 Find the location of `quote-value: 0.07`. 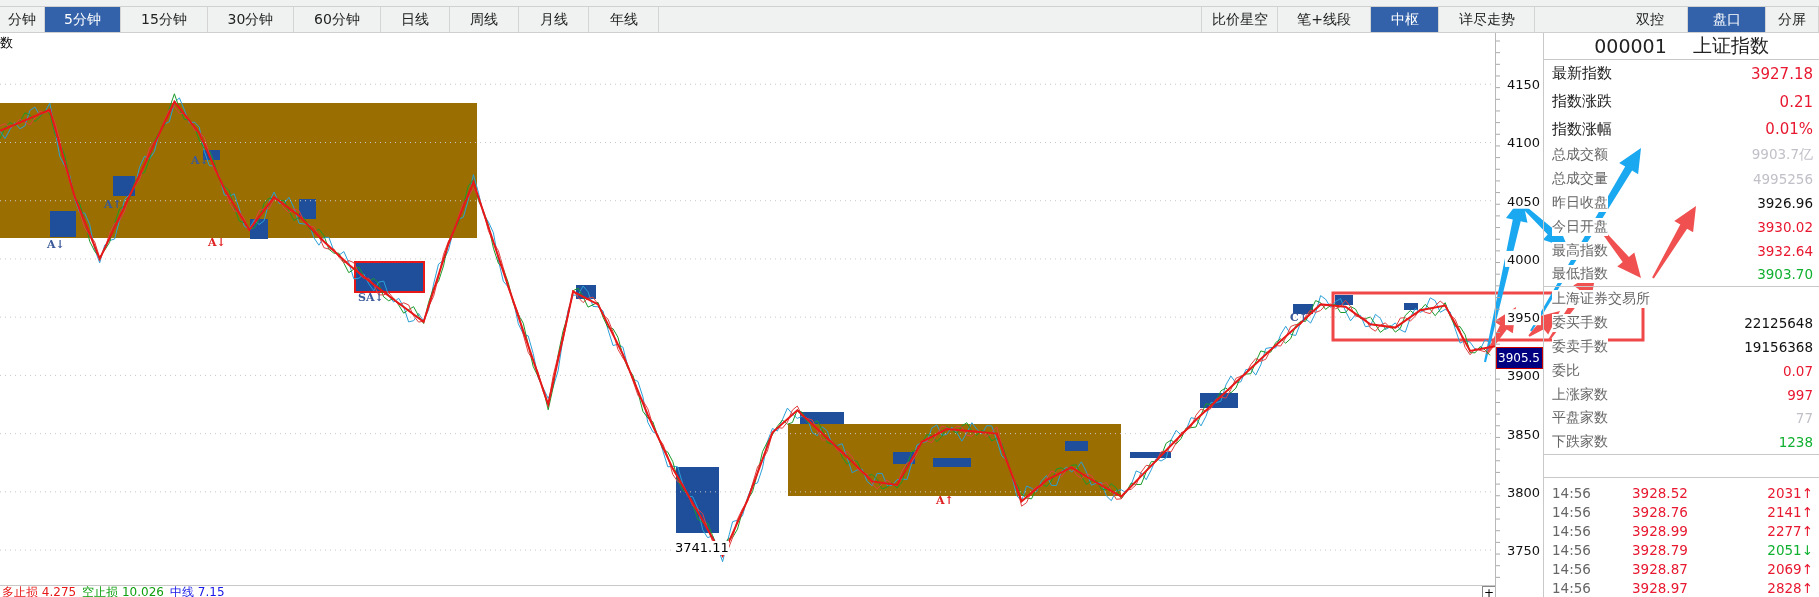

quote-value: 0.07 is located at coordinates (1797, 370).